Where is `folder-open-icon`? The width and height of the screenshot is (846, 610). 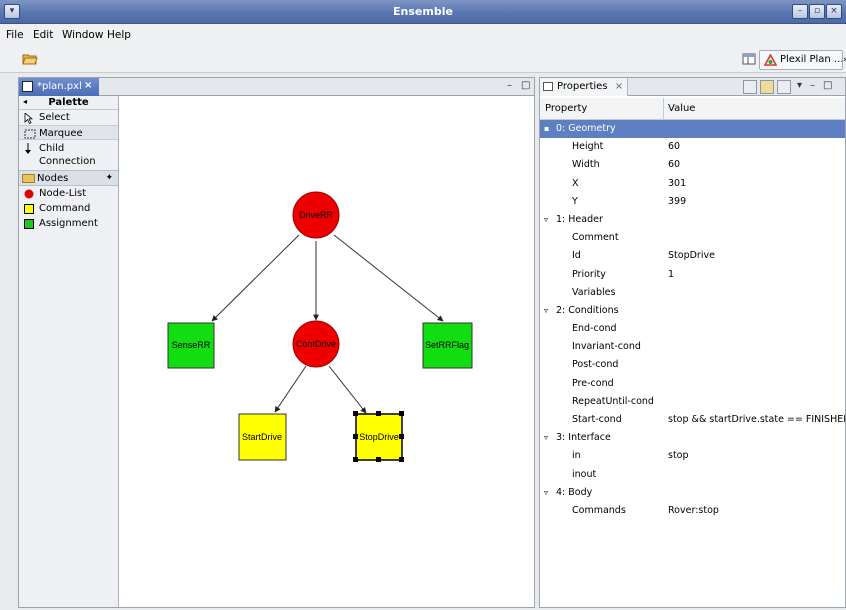 folder-open-icon is located at coordinates (30, 59).